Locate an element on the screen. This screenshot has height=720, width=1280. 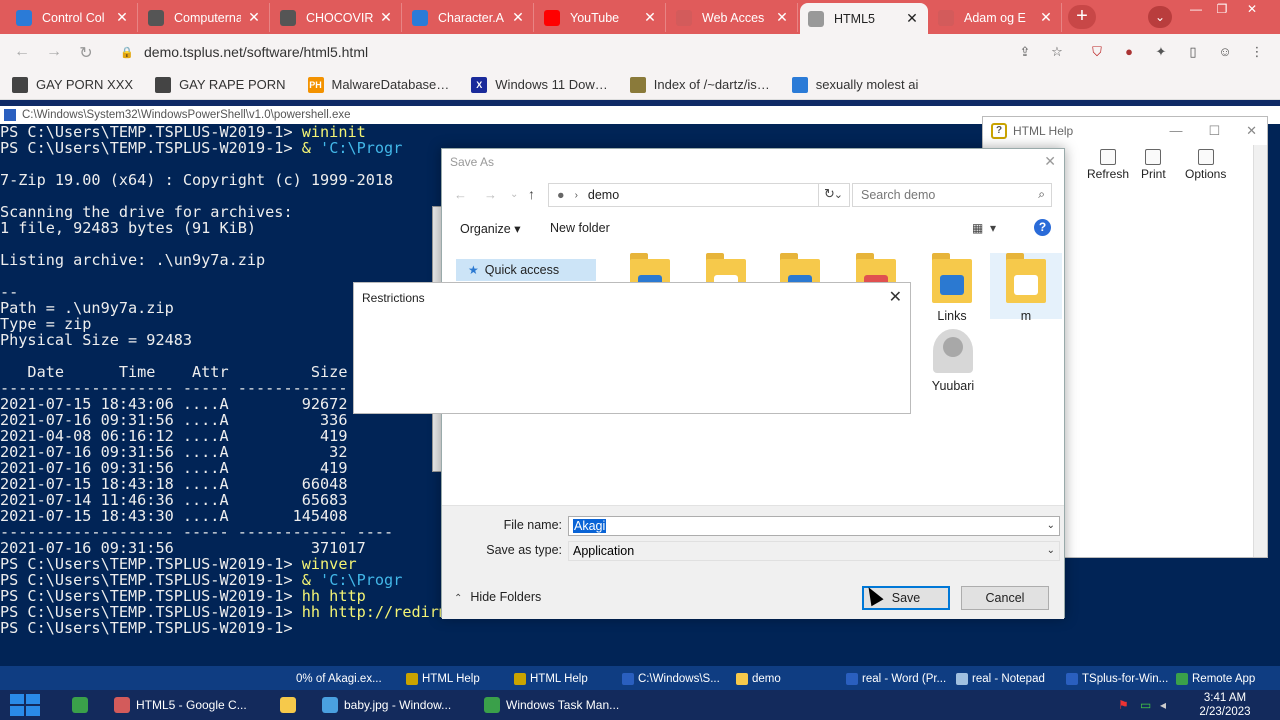
folder-item: Links is located at coordinates (952, 288).